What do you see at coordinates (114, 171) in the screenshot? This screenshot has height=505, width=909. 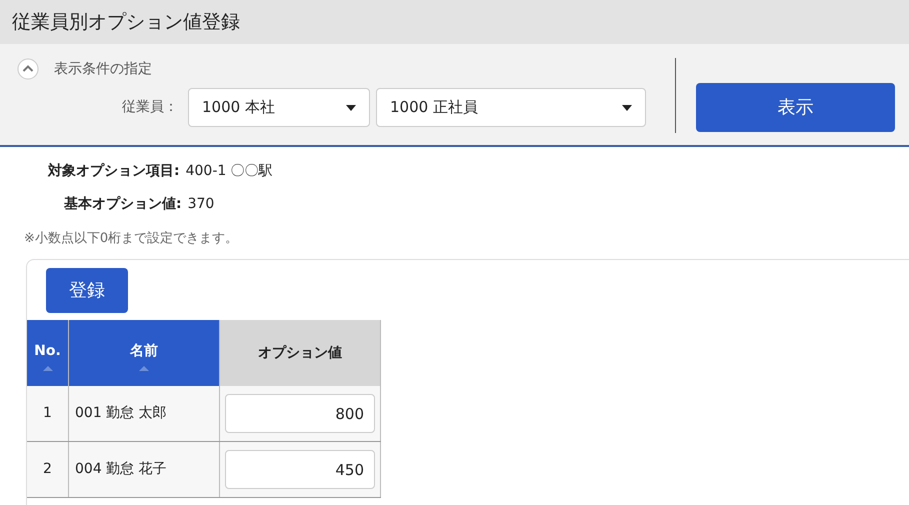 I see `info-label: 対象オプション項目:` at bounding box center [114, 171].